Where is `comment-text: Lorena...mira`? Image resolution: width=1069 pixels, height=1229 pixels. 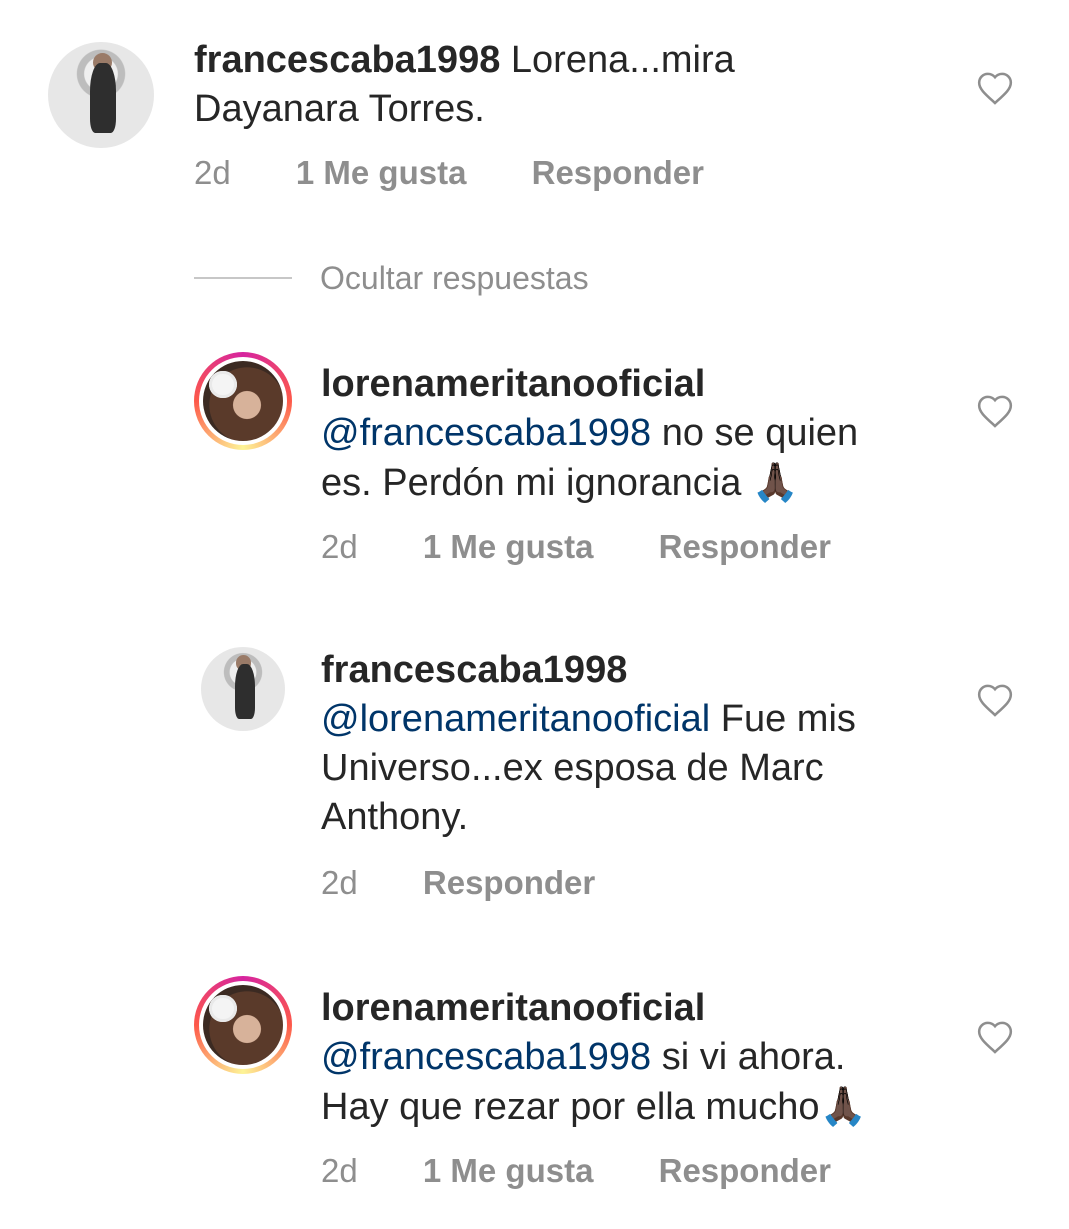
comment-text: Lorena...mira is located at coordinates (622, 60).